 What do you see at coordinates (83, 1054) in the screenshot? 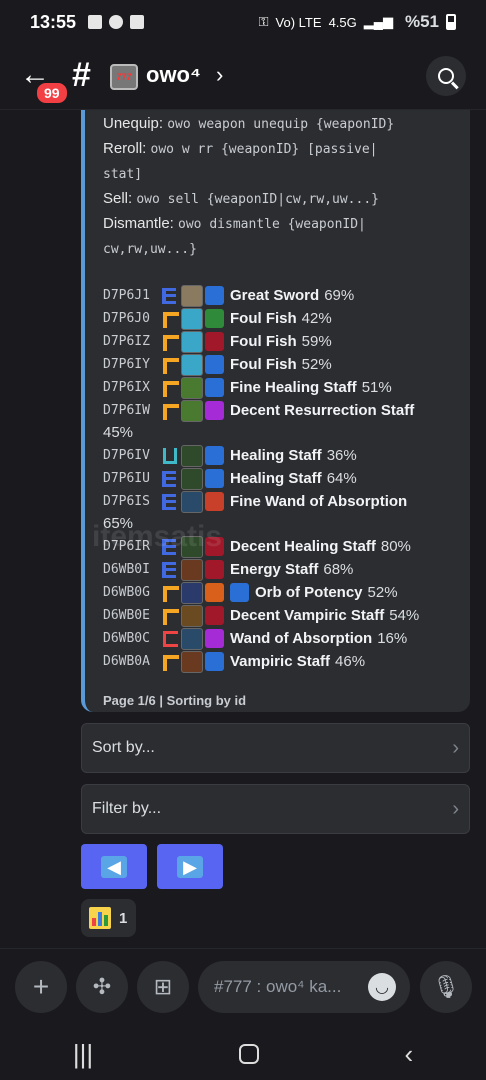
I see `recents-icon: |||` at bounding box center [83, 1054].